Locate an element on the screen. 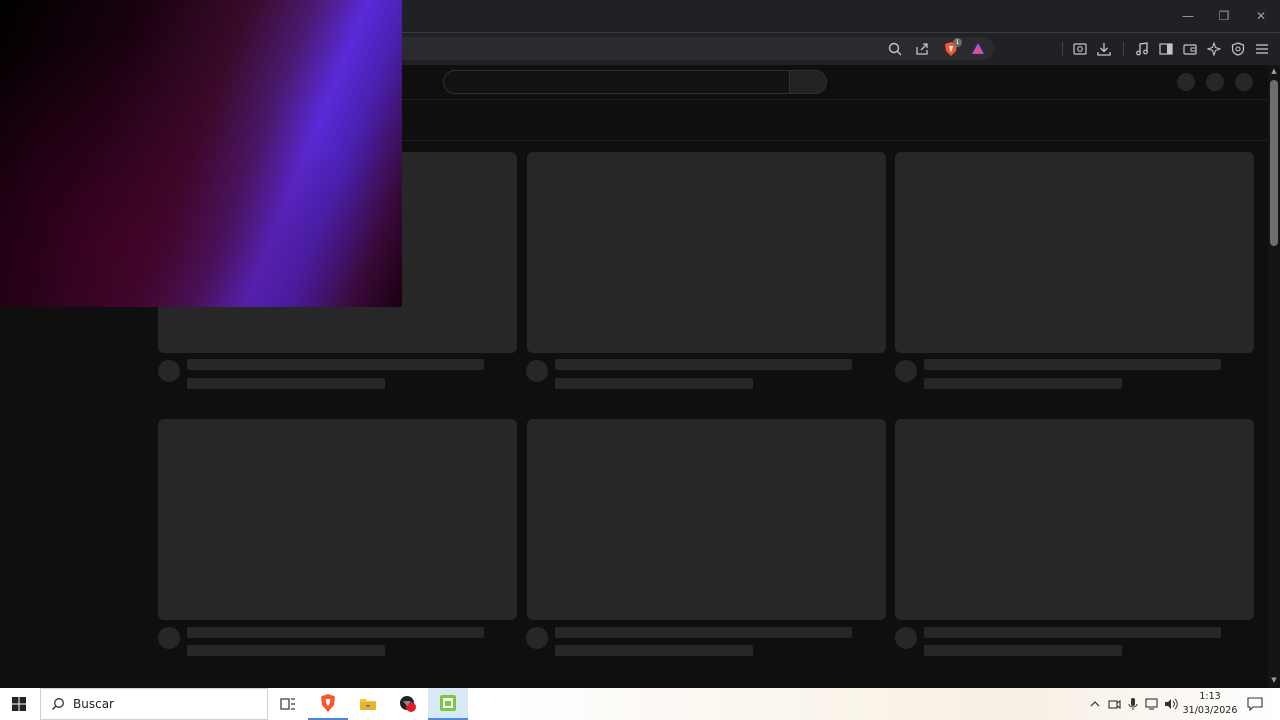 This screenshot has width=1280, height=720. taskbar-clock: 1:13 31/03/2026 is located at coordinates (1210, 704).